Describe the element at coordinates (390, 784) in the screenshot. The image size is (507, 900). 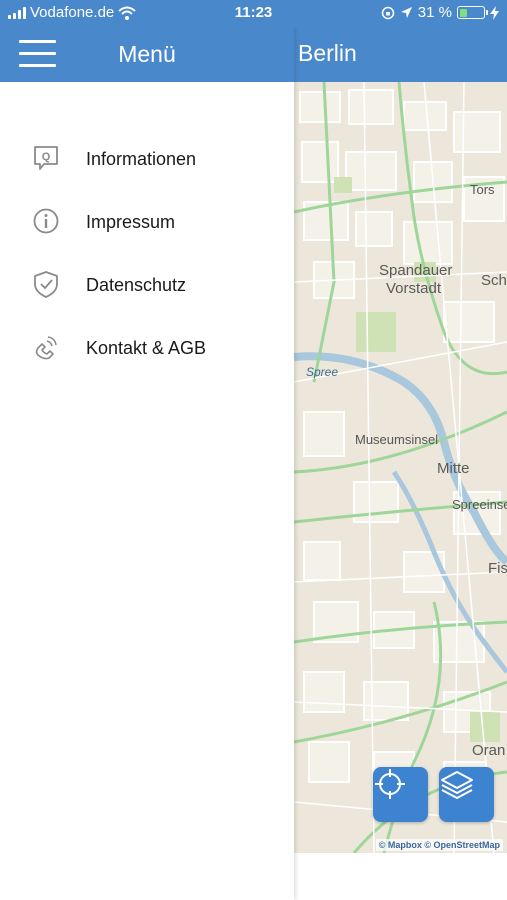
I see `crosshair-icon` at that location.